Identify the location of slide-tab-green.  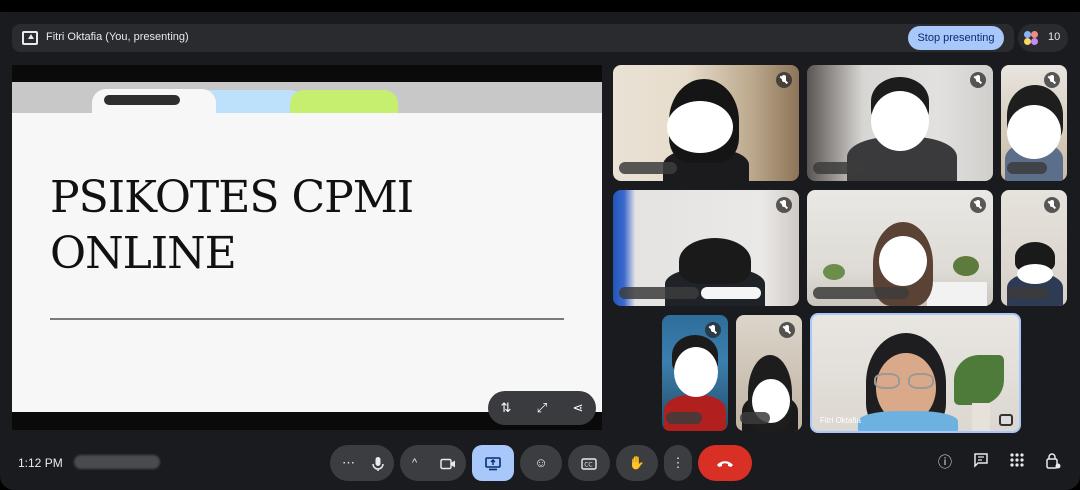
(344, 101).